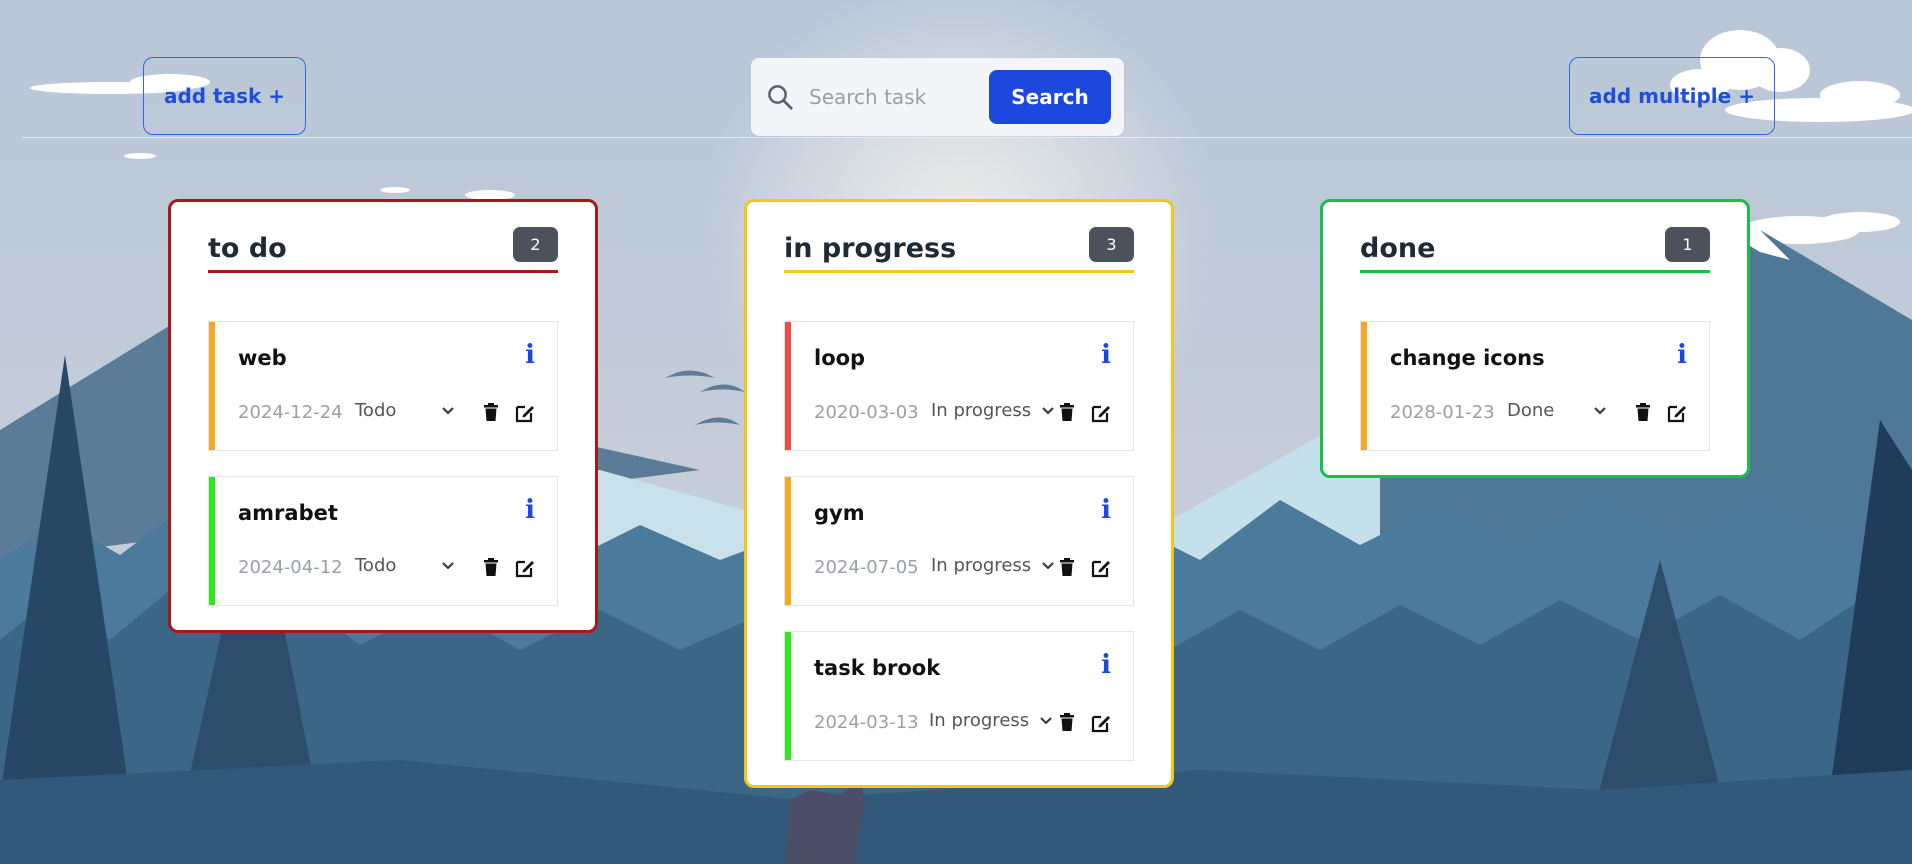 The image size is (1912, 864). What do you see at coordinates (1687, 244) in the screenshot?
I see `task-count-badge: 1` at bounding box center [1687, 244].